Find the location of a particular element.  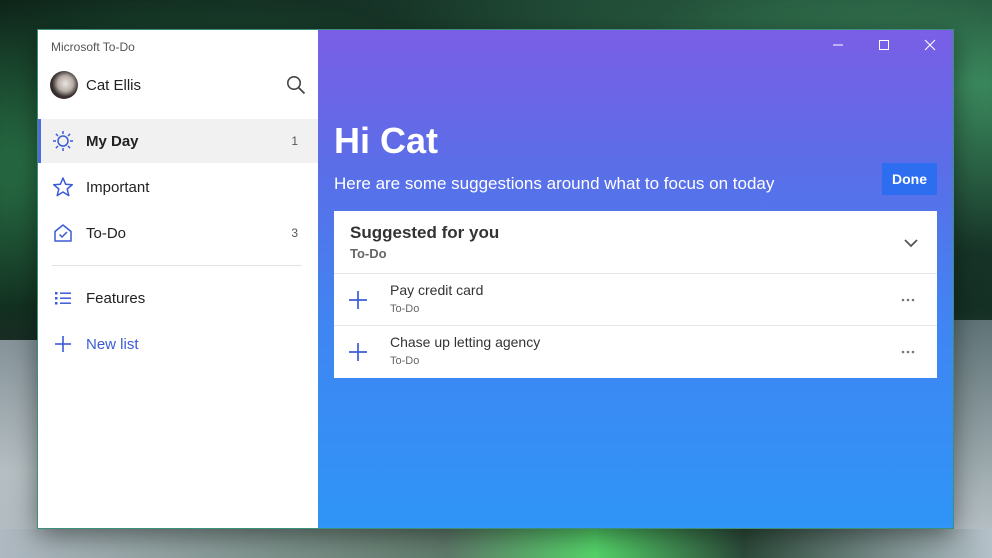

desktop-snow-left is located at coordinates (20, 449).